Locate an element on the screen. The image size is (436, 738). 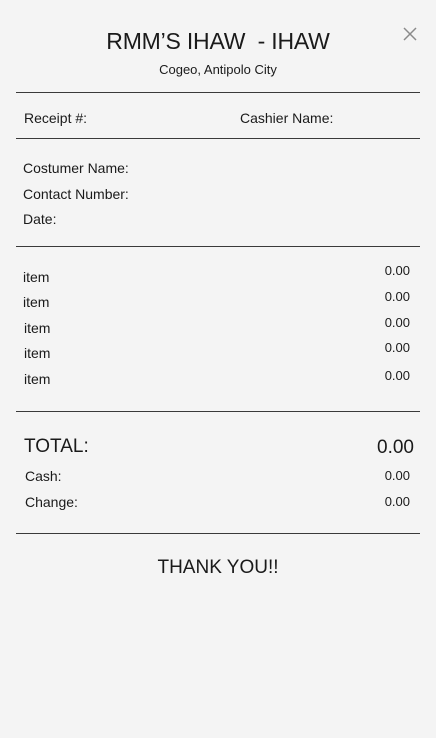
total-label: TOTAL: is located at coordinates (56, 446).